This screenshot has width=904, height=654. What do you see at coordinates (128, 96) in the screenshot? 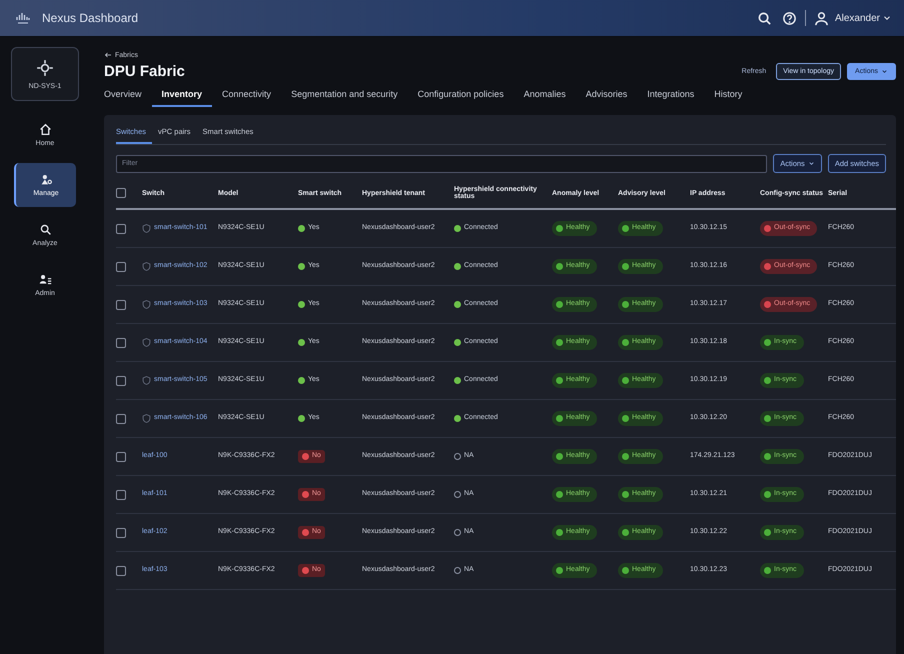
I see `tab: Overview` at bounding box center [128, 96].